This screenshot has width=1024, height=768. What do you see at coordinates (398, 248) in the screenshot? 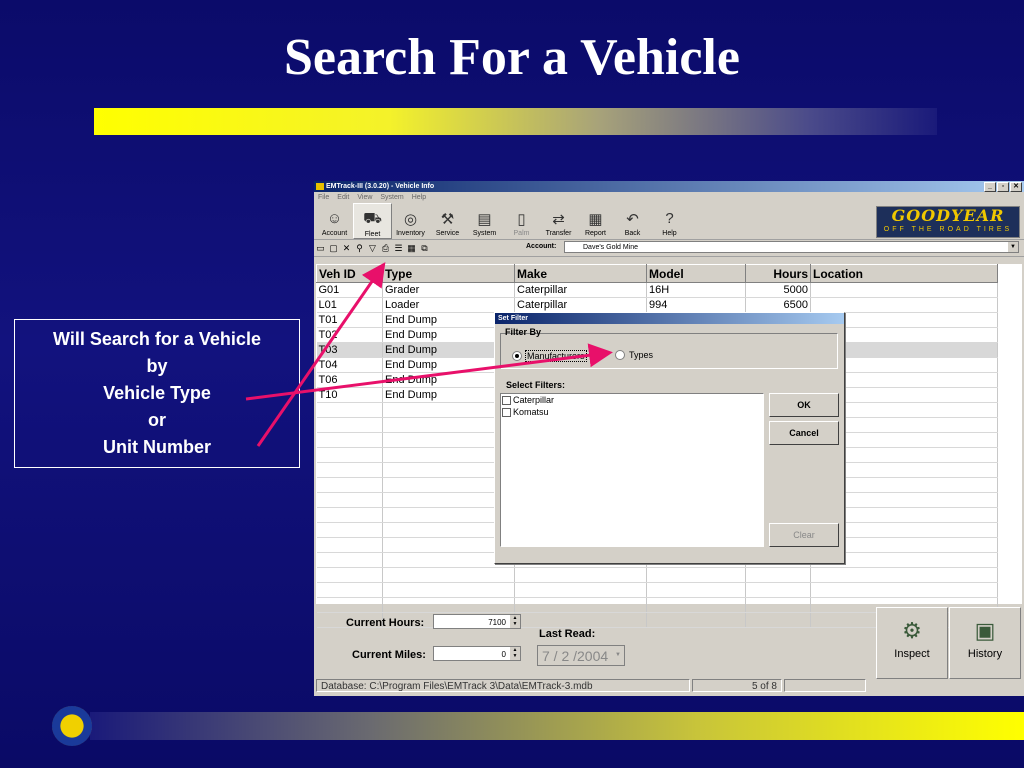
I see `list-view-icon: ☰` at bounding box center [398, 248].